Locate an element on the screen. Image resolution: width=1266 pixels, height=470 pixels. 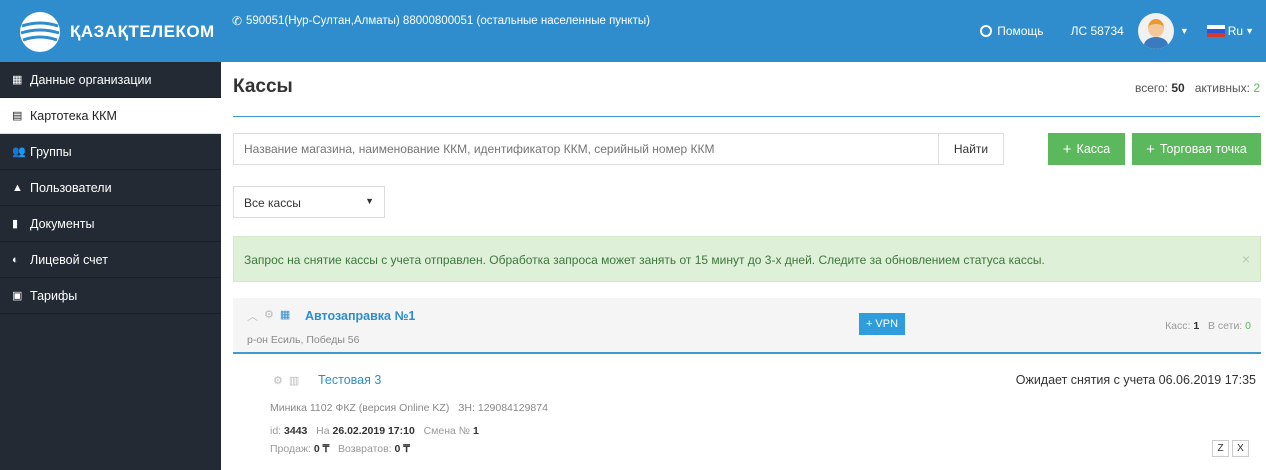
sidebar-item-groups: 👥 Группы is located at coordinates (110, 152).